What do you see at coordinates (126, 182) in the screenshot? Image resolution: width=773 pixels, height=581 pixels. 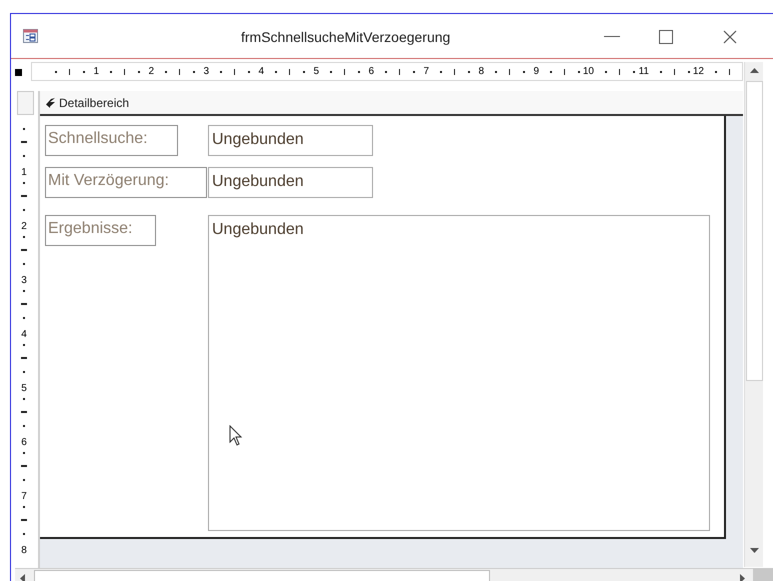 I see `field-label: Mit Verzögerung:` at bounding box center [126, 182].